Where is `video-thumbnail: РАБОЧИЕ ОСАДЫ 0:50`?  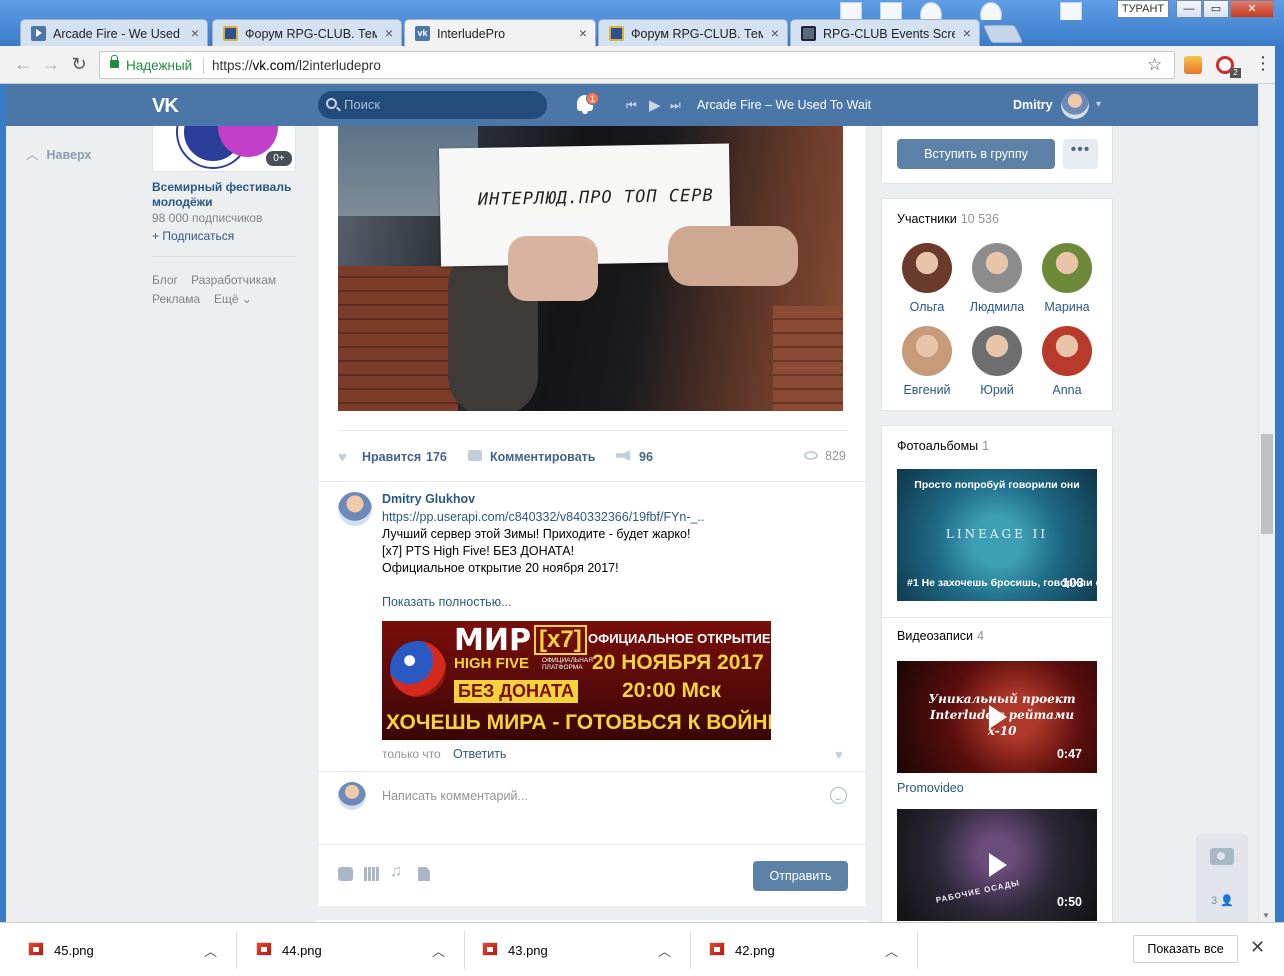 video-thumbnail: РАБОЧИЕ ОСАДЫ 0:50 is located at coordinates (997, 865).